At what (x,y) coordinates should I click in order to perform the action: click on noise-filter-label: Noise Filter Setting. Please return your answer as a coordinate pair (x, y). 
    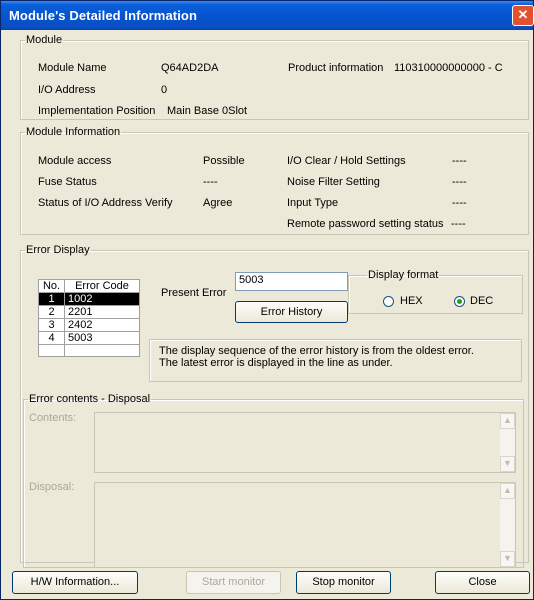
    Looking at the image, I should click on (333, 182).